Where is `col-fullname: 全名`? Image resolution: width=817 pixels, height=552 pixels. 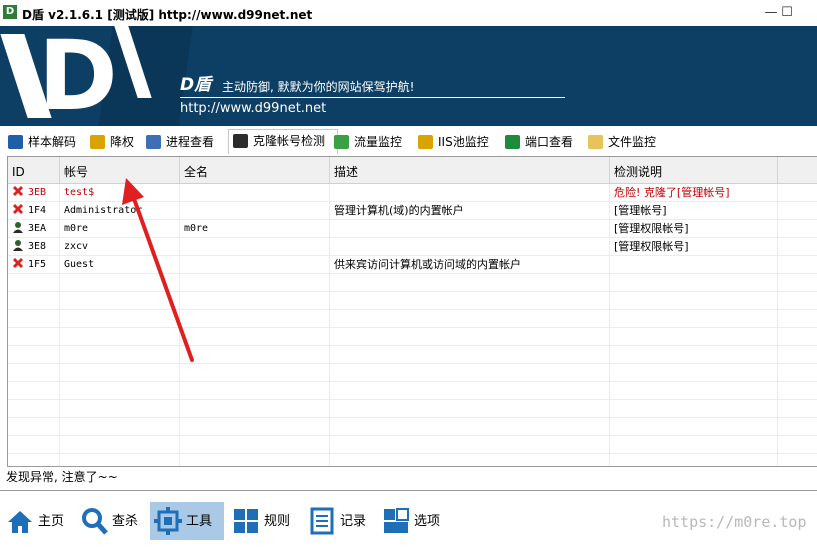
col-fullname: 全名 is located at coordinates (255, 170).